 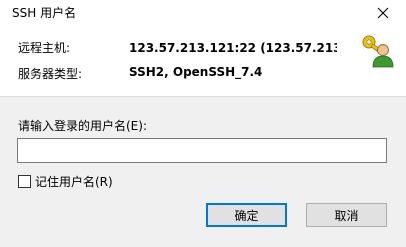 What do you see at coordinates (24, 181) in the screenshot?
I see `remember-username-checkbox` at bounding box center [24, 181].